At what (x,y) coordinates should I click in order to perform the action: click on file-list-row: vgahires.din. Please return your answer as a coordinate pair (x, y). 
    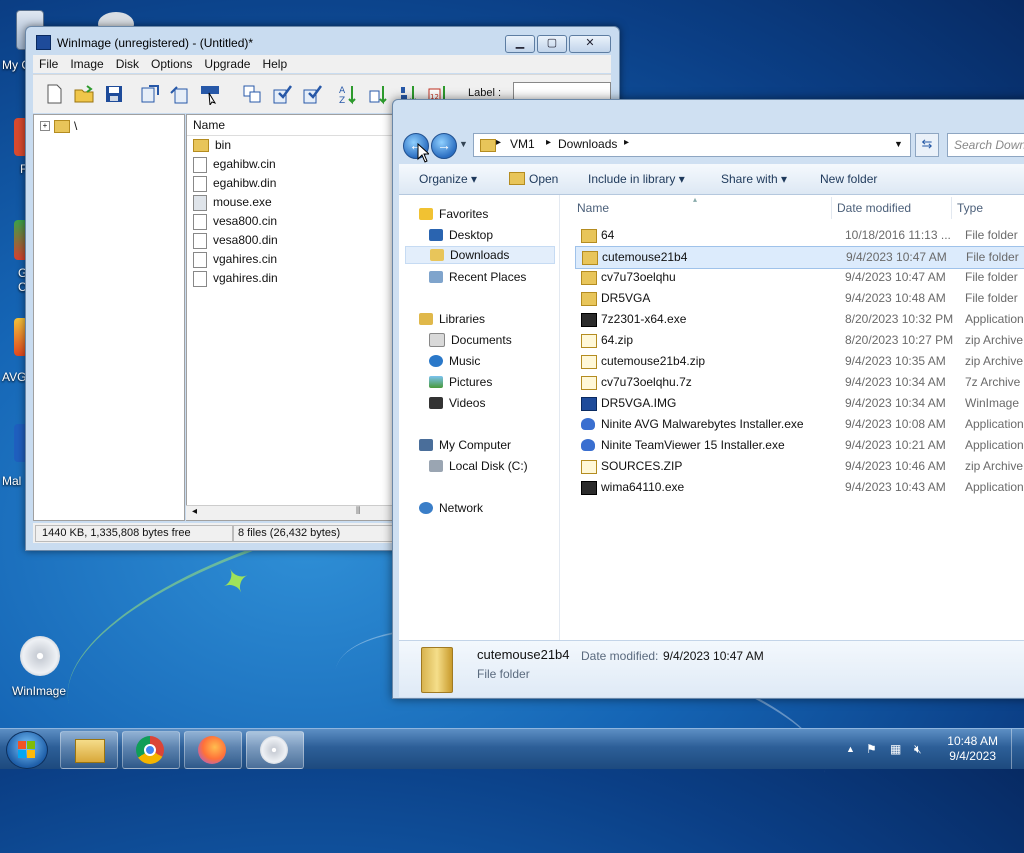
    Looking at the image, I should click on (291, 278).